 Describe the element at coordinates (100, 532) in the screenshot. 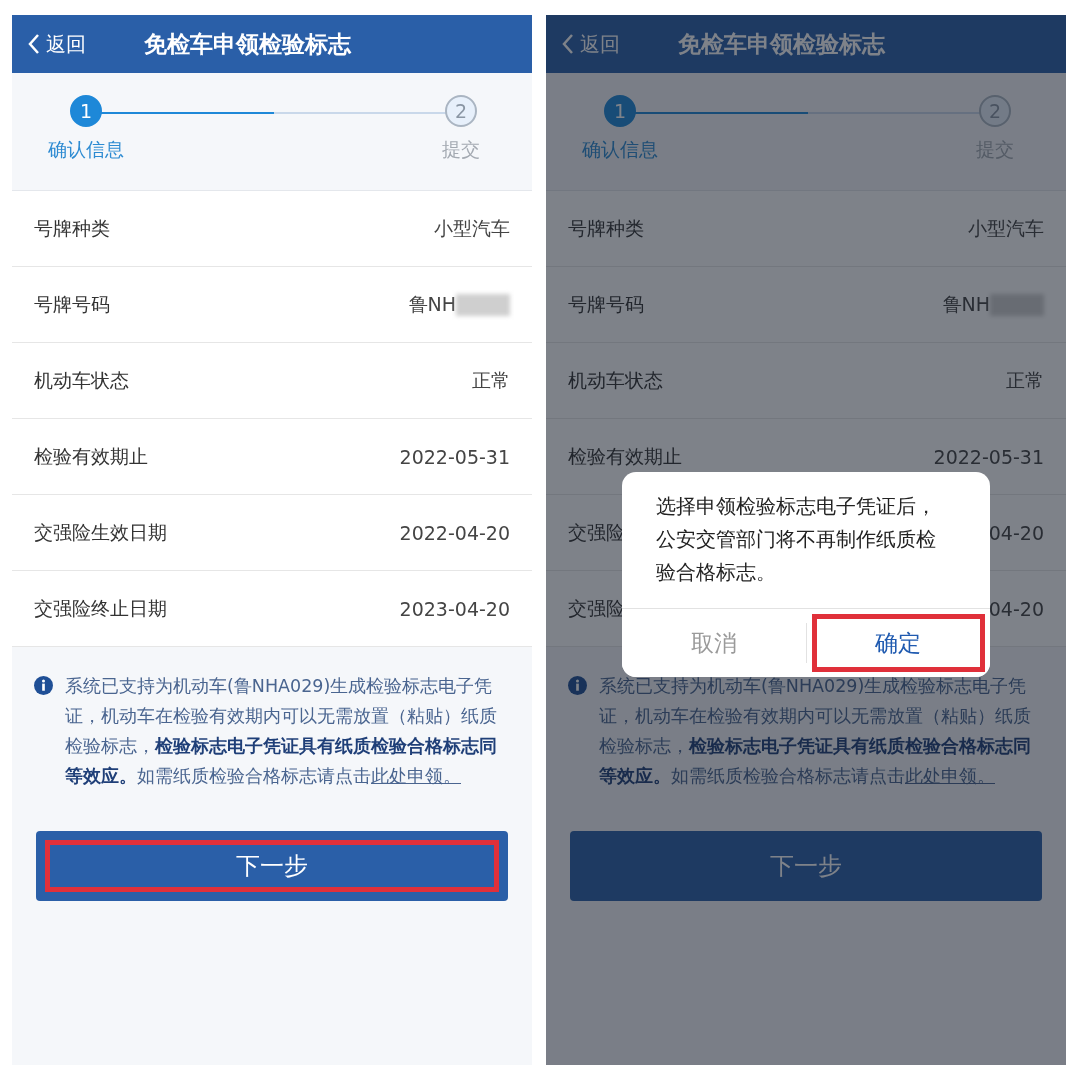

I see `field-label: 交强险生效日期` at that location.